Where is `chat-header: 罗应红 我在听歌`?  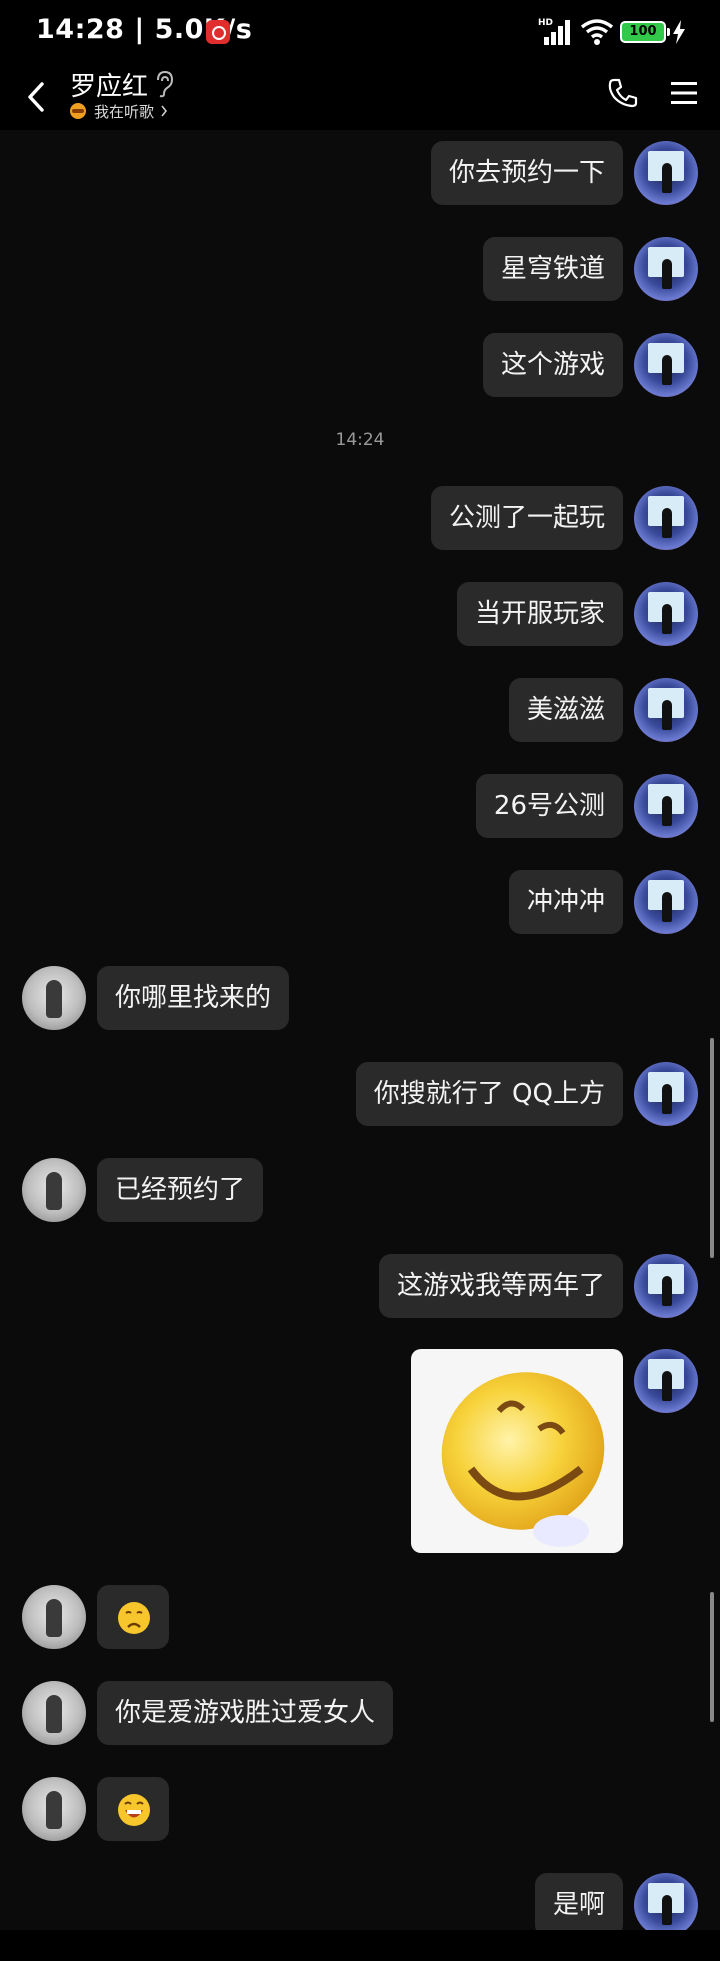
chat-header: 罗应红 我在听歌 is located at coordinates (360, 98).